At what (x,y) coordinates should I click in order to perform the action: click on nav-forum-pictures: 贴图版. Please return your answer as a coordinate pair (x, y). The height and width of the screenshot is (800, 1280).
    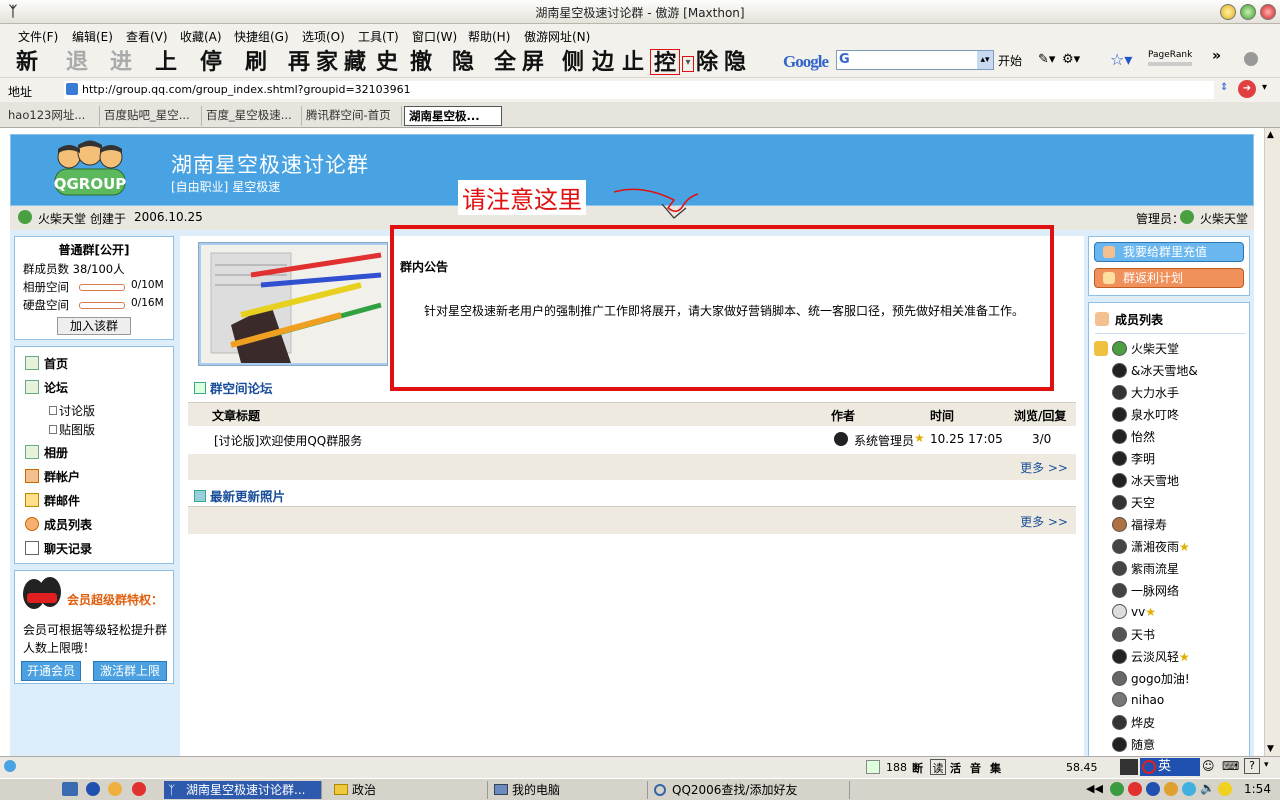
    Looking at the image, I should click on (72, 429).